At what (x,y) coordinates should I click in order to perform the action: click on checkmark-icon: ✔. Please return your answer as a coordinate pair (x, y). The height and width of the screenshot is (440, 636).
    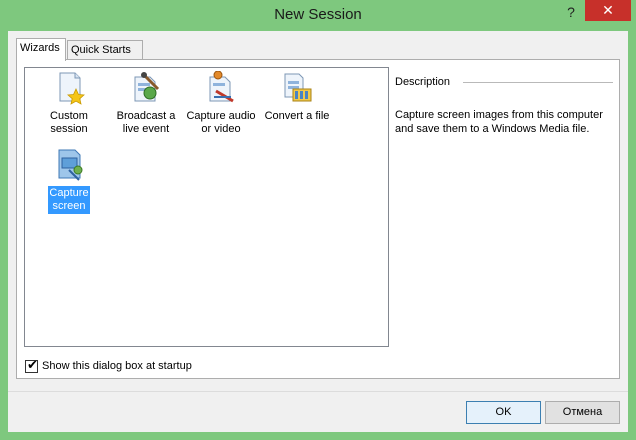
    Looking at the image, I should click on (32, 364).